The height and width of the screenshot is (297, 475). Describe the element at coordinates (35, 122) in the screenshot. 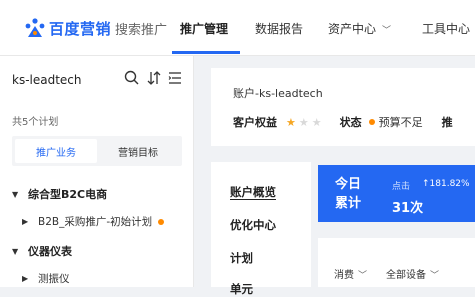

I see `plan-count: 共5个计划` at that location.